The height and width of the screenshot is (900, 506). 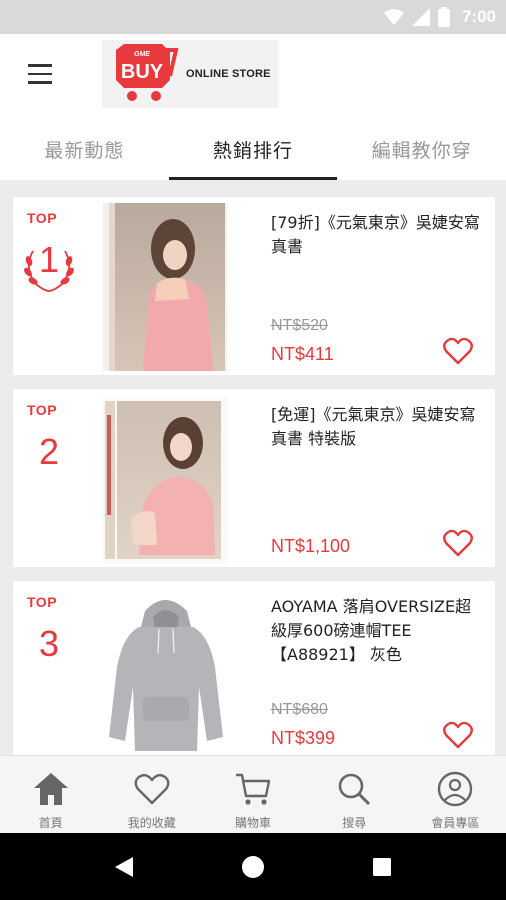 What do you see at coordinates (302, 354) in the screenshot?
I see `sale-price: NT$411` at bounding box center [302, 354].